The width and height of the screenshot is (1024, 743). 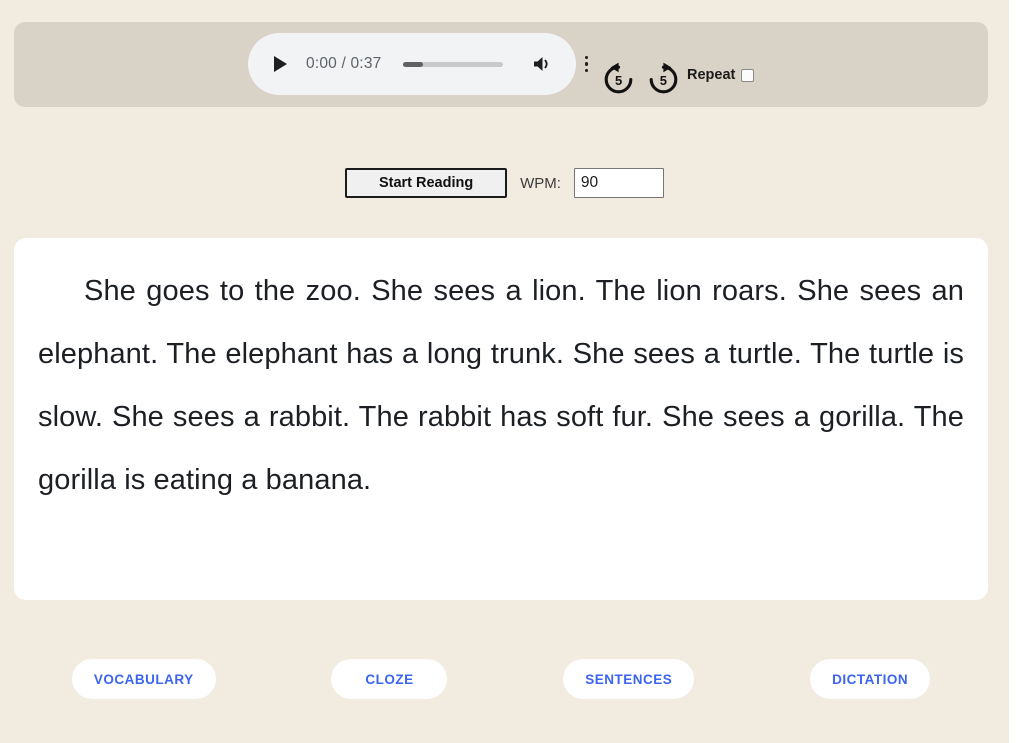 What do you see at coordinates (426, 183) in the screenshot?
I see `start-reading-button: Start Reading` at bounding box center [426, 183].